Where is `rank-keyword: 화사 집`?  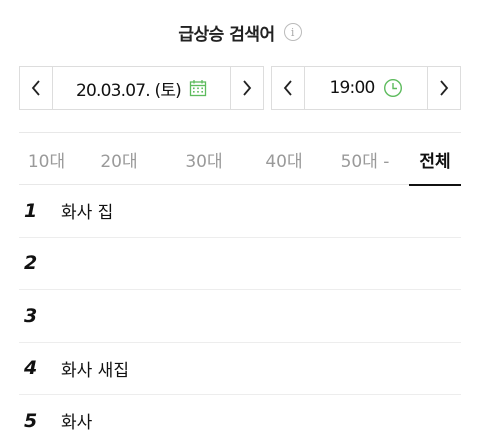
rank-keyword: 화사 집 is located at coordinates (87, 213).